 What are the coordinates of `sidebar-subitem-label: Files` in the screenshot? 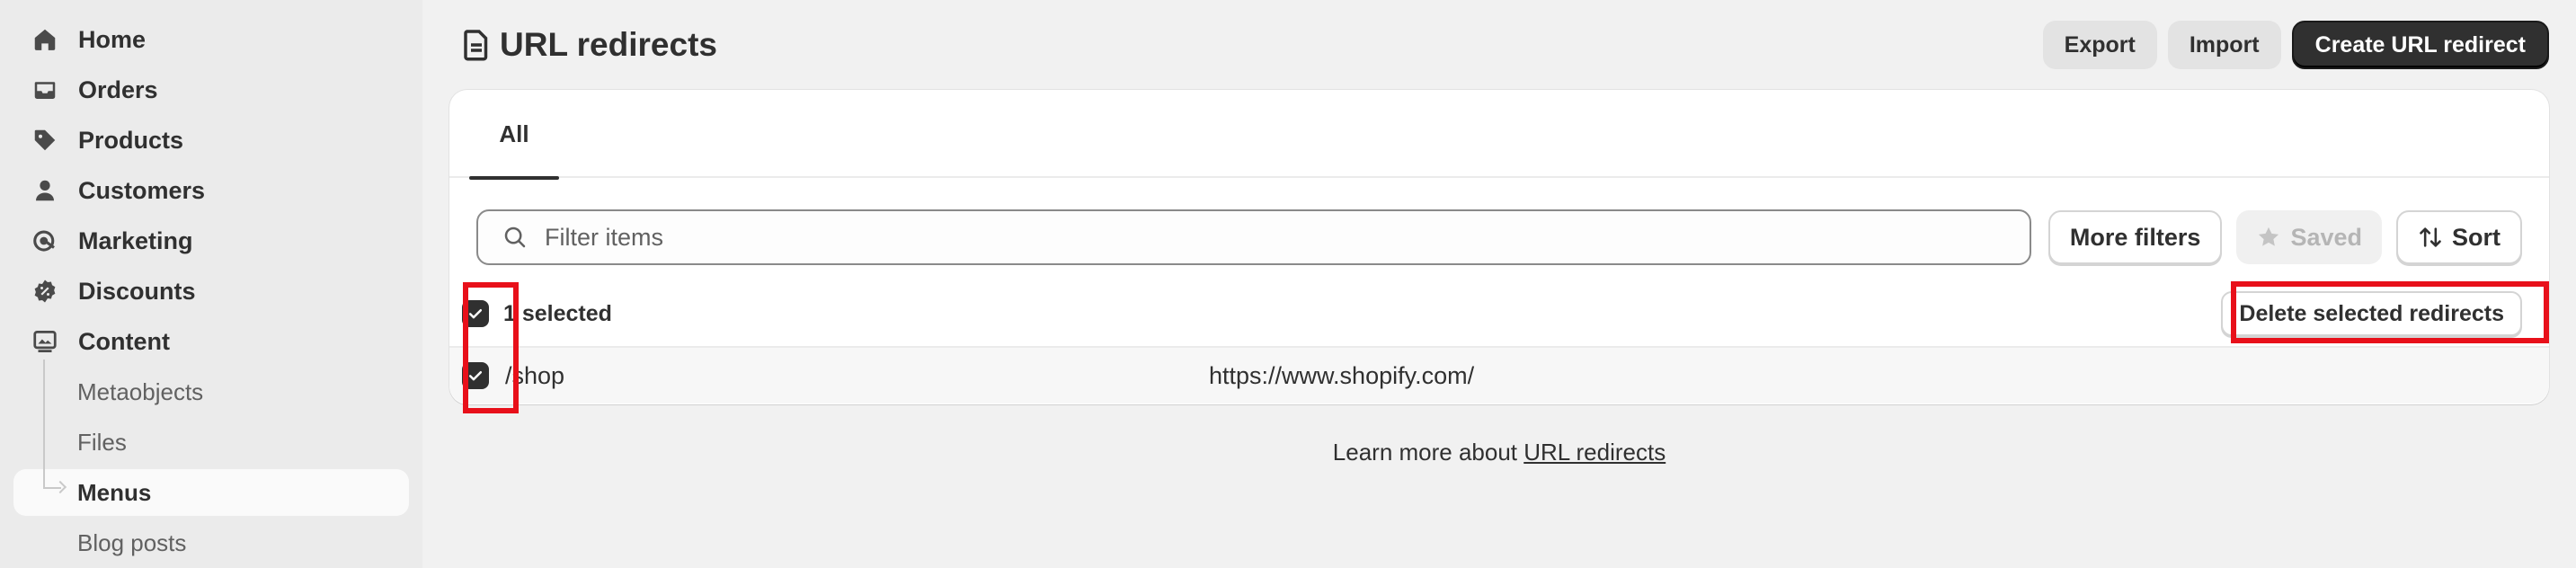 It's located at (102, 442).